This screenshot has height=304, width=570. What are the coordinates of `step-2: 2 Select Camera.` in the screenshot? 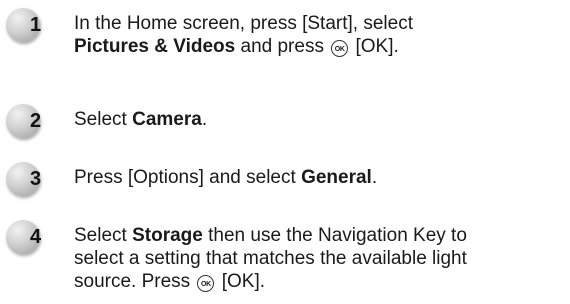 It's located at (282, 122).